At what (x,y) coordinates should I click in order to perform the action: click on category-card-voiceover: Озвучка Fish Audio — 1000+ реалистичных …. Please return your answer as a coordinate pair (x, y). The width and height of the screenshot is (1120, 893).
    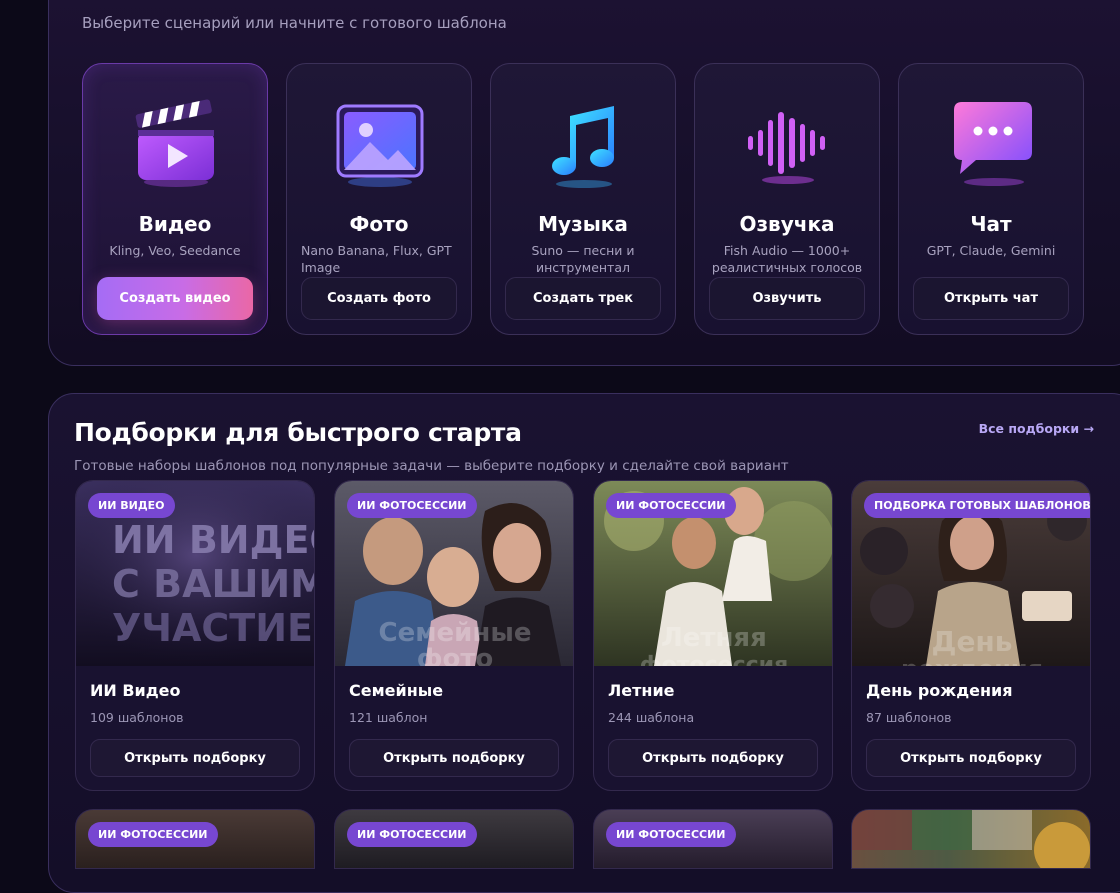
    Looking at the image, I should click on (787, 199).